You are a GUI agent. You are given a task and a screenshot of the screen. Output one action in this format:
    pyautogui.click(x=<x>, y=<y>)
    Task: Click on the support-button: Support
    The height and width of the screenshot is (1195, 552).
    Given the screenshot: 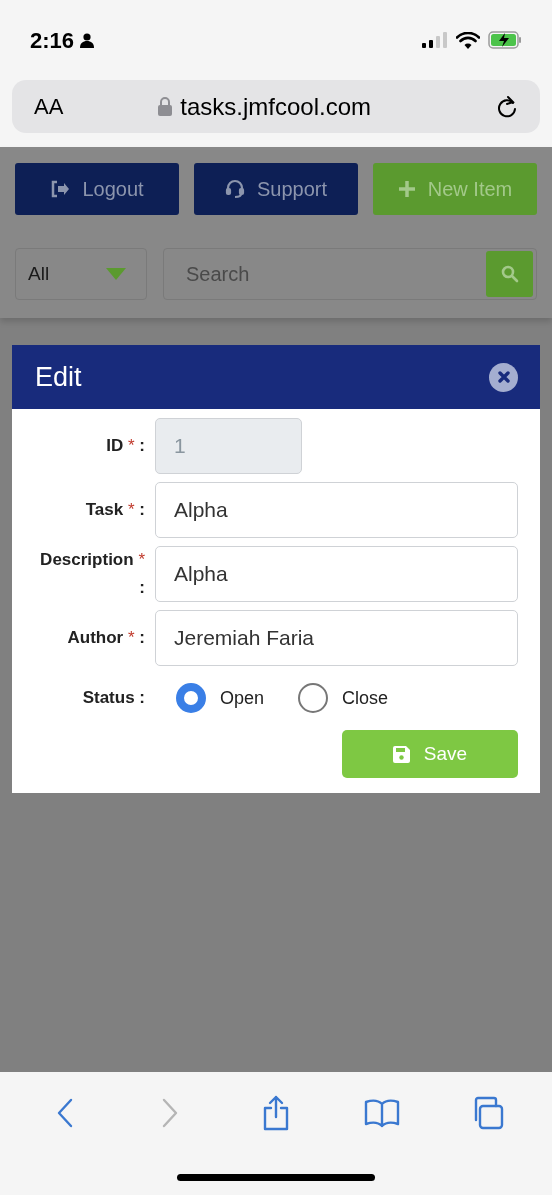 What is the action you would take?
    pyautogui.click(x=276, y=189)
    